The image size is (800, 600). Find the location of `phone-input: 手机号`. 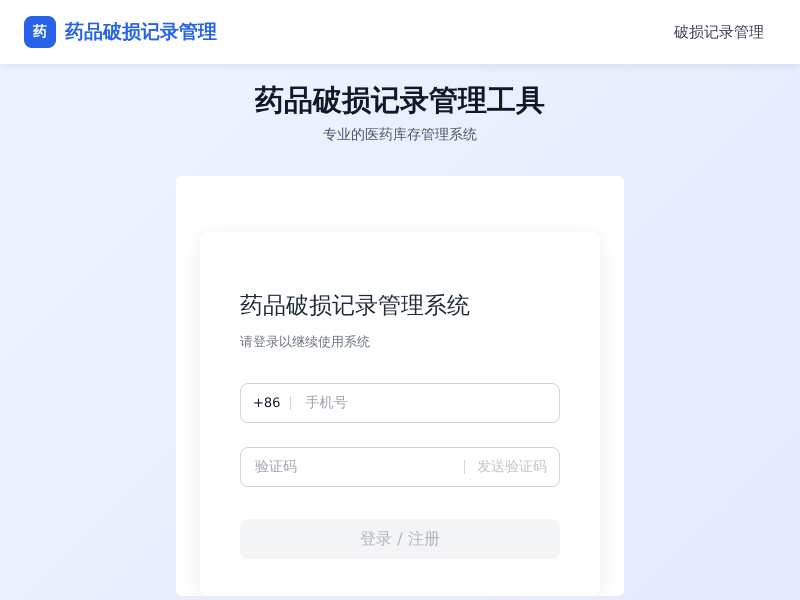

phone-input: 手机号 is located at coordinates (425, 403).